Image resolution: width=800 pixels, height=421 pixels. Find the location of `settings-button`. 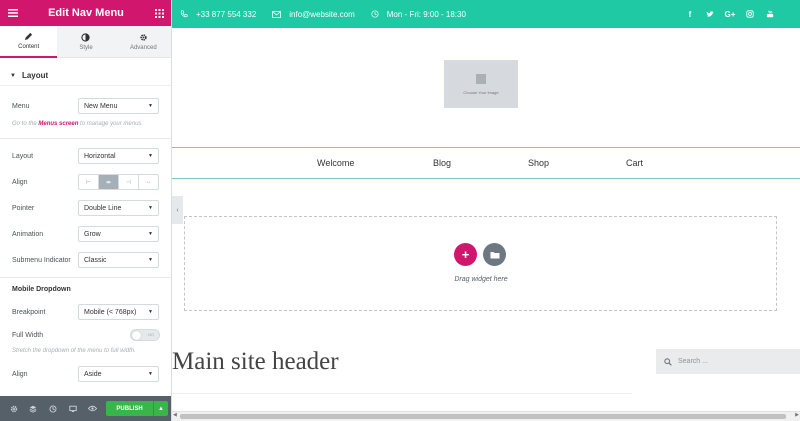

settings-button is located at coordinates (14, 408).